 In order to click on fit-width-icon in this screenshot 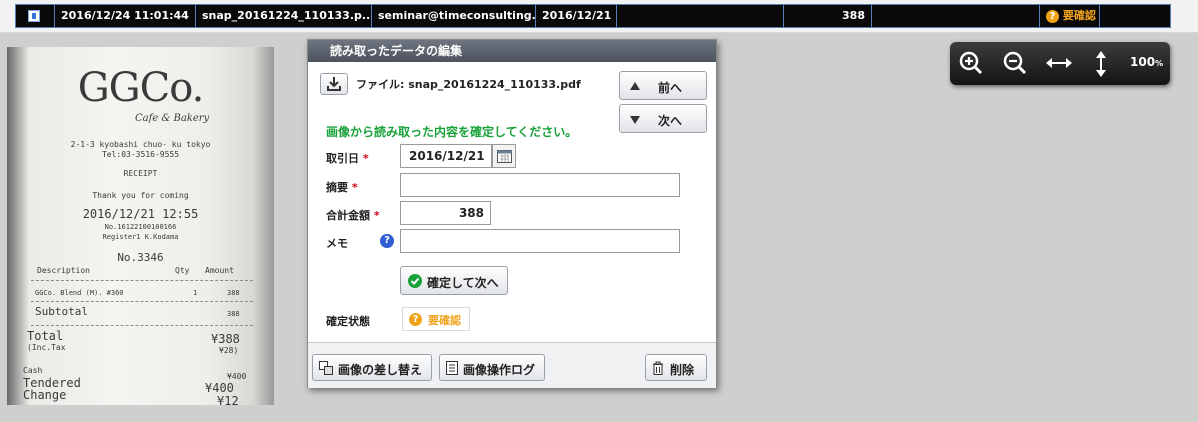, I will do `click(1059, 63)`.